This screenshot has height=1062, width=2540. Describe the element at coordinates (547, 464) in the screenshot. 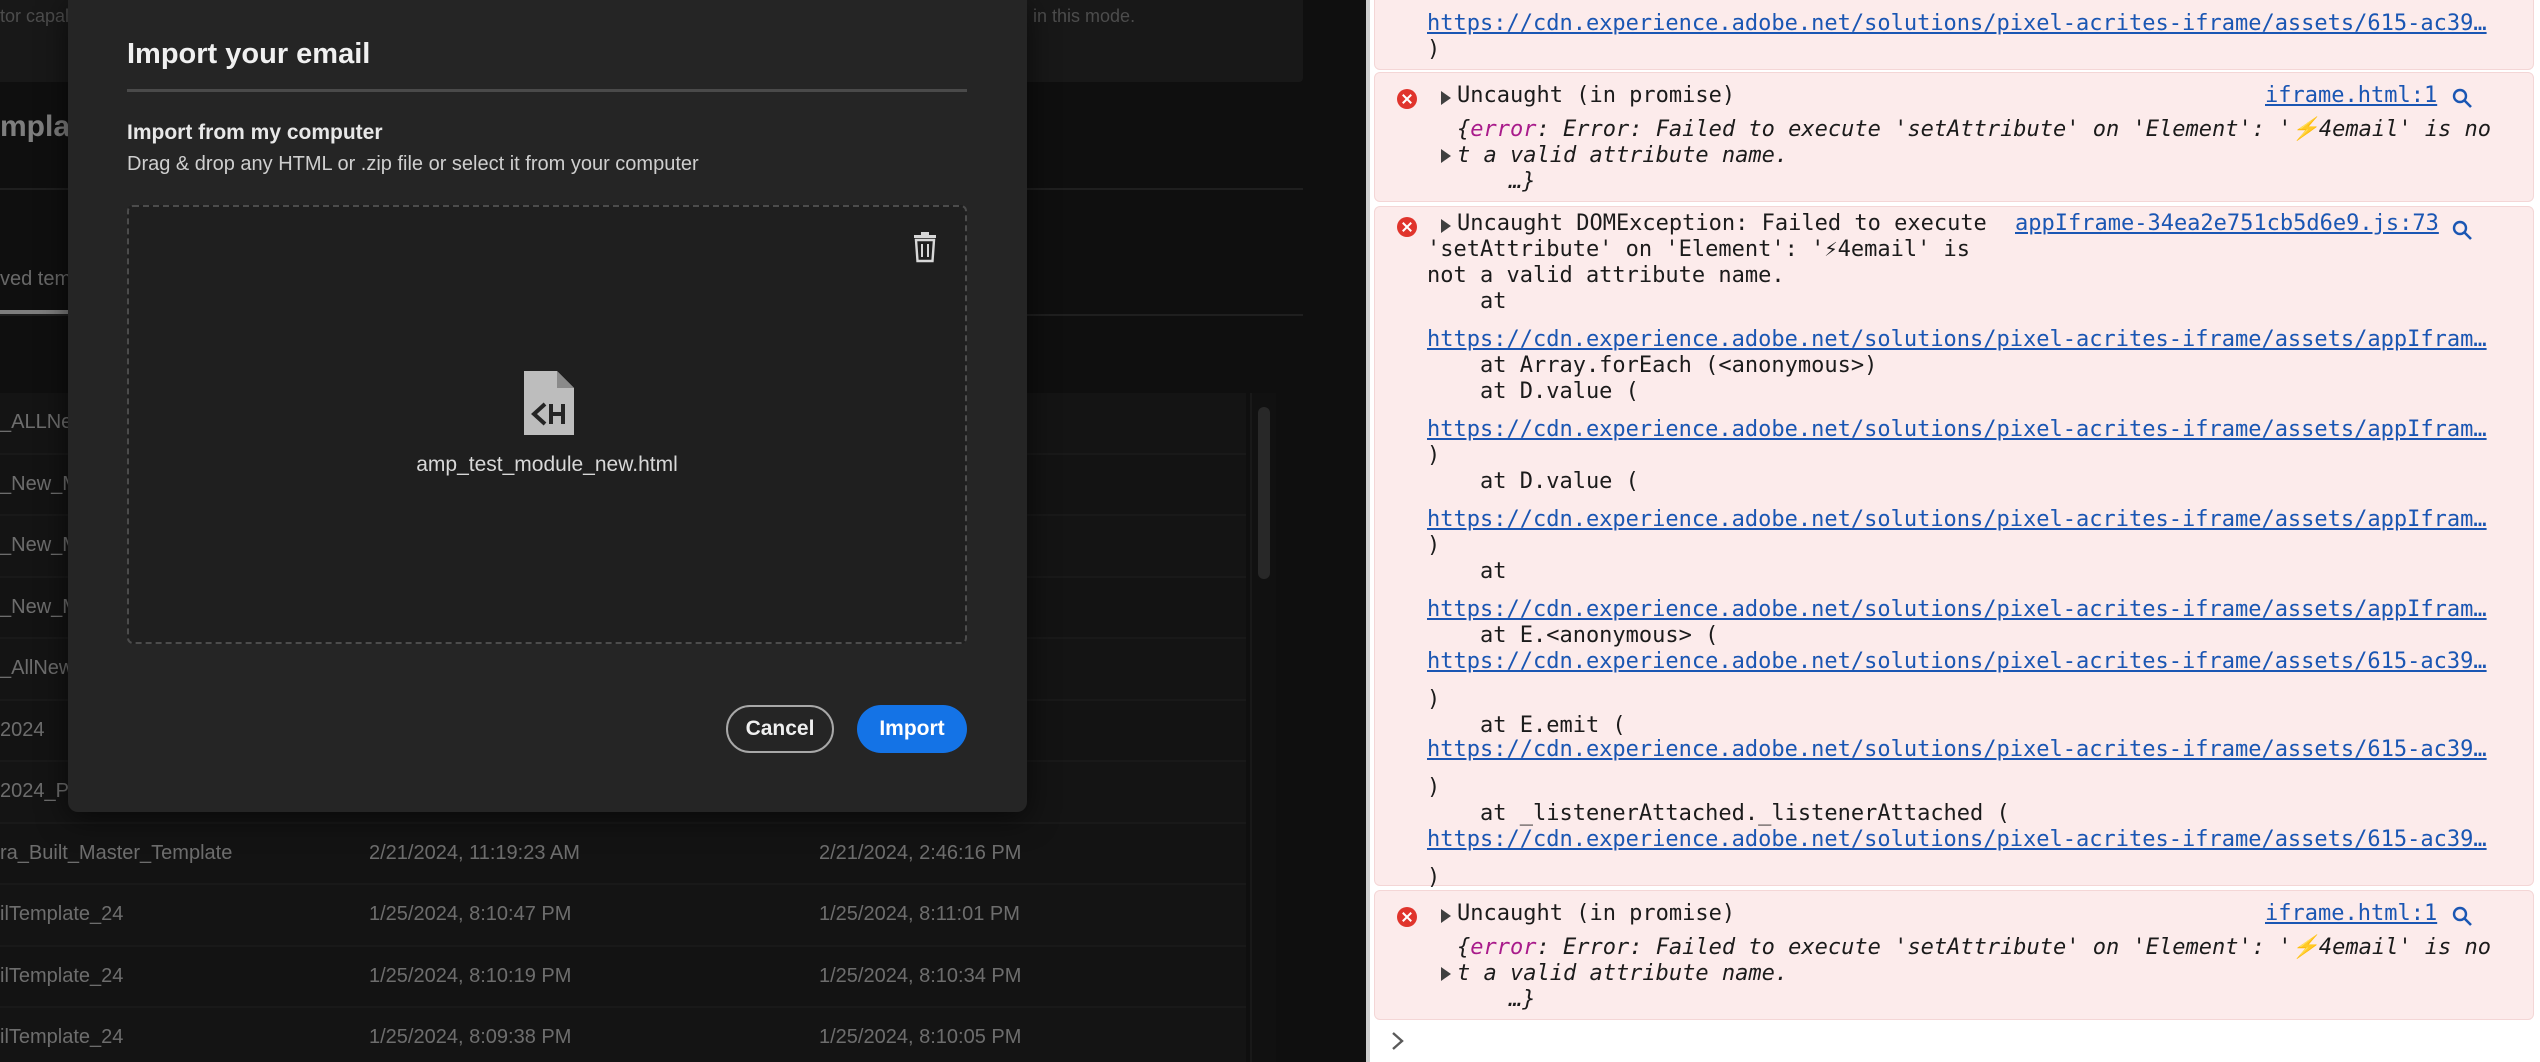

I see `uploaded-file-name: amp_test_module_new.html` at that location.